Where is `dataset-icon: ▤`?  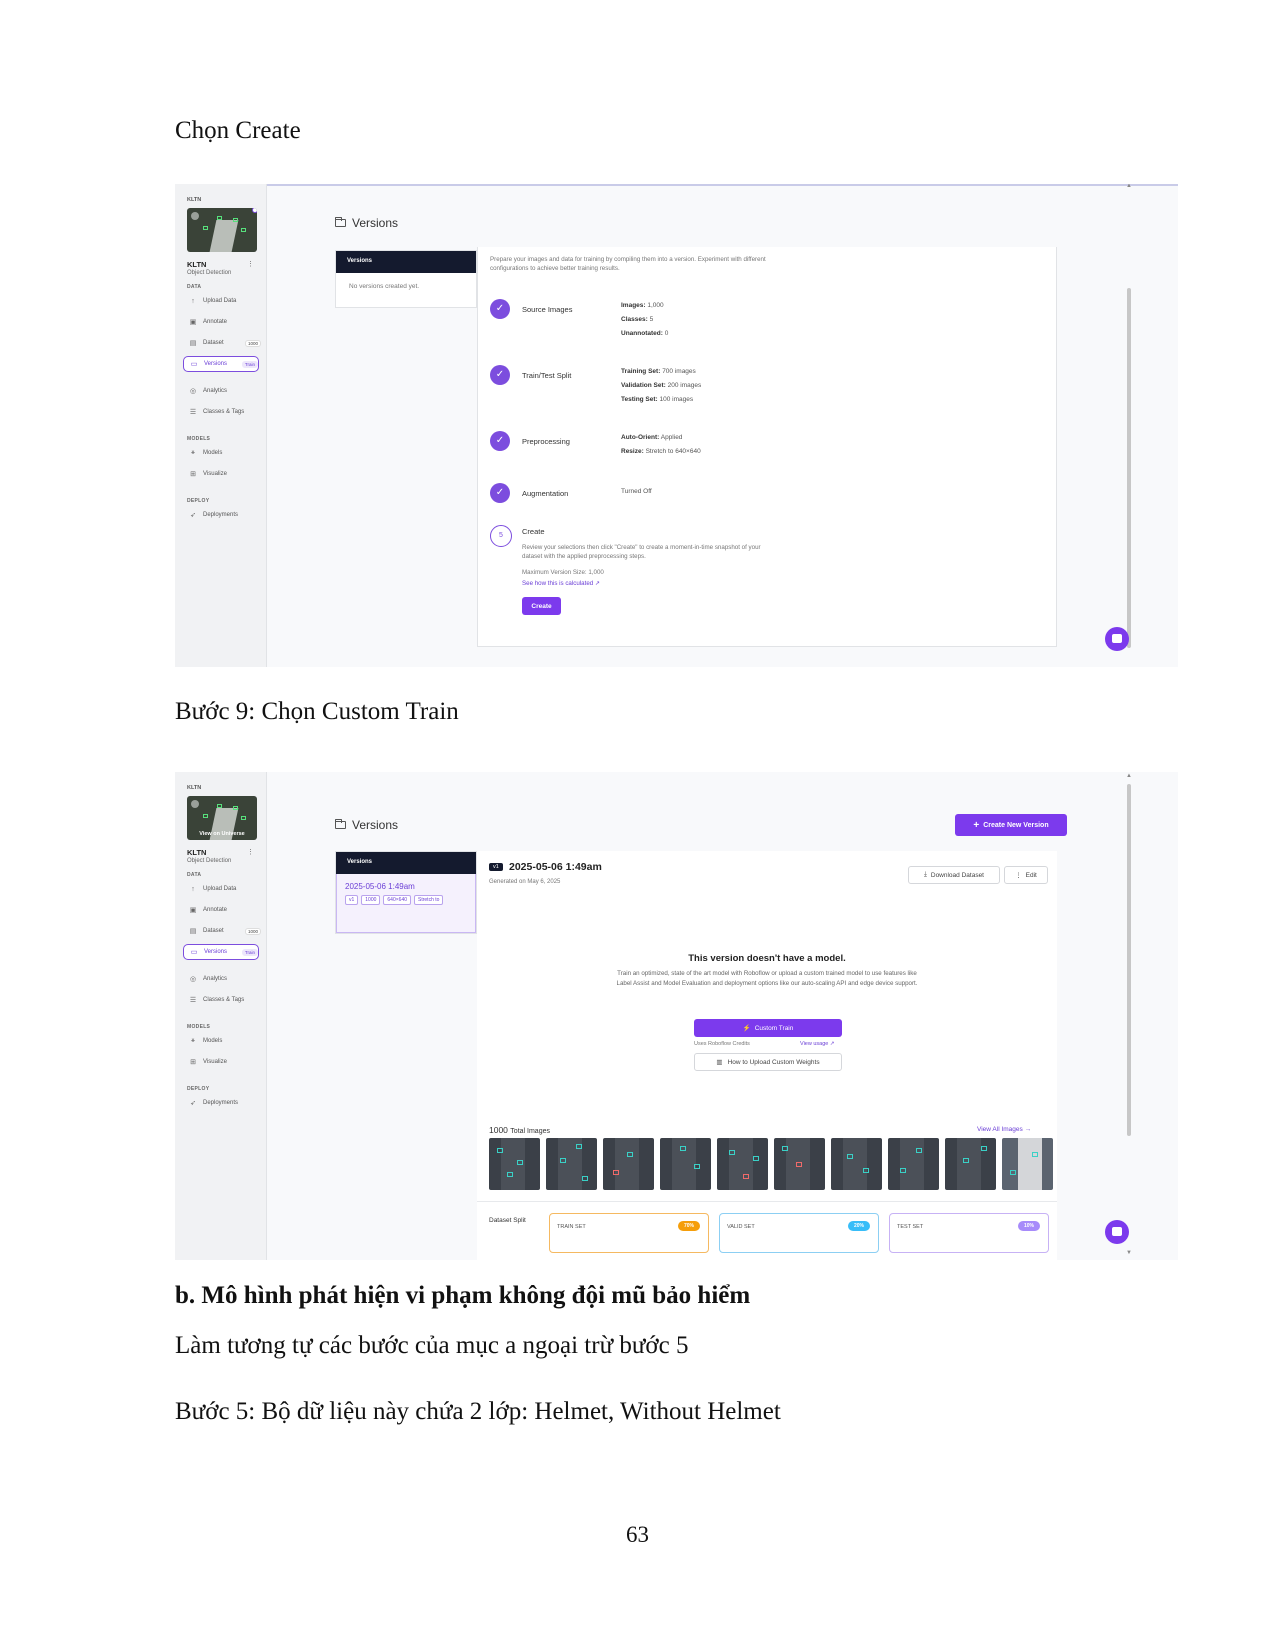
dataset-icon: ▤ is located at coordinates (193, 931).